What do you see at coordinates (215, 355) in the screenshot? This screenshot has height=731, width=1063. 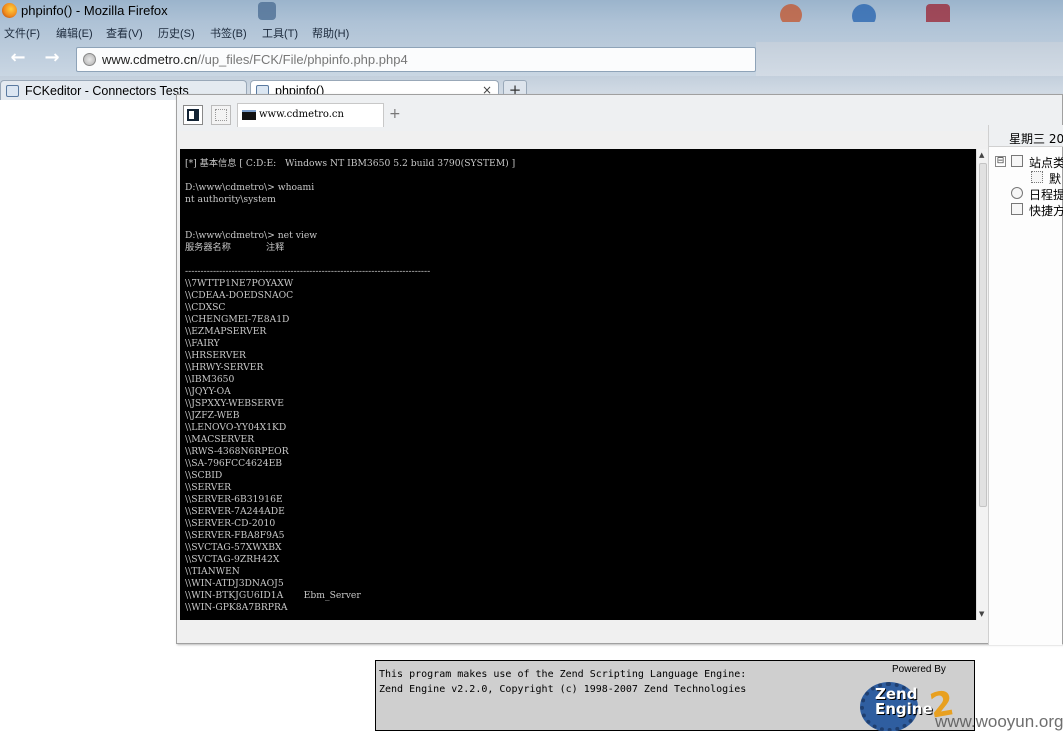 I see `terminal-line: \\HRSERVER` at bounding box center [215, 355].